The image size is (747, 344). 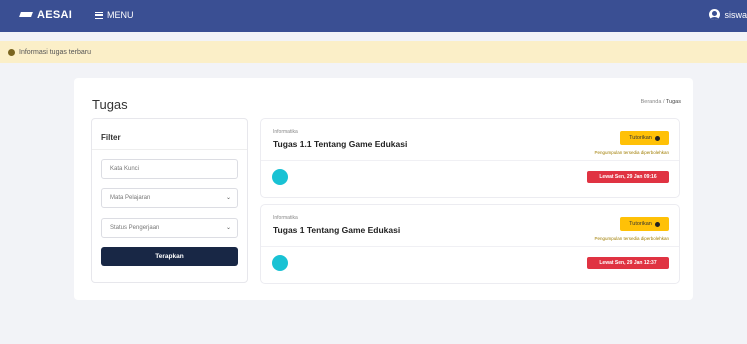 I want to click on top-navbar: AESAI MENU siswa, so click(x=373, y=16).